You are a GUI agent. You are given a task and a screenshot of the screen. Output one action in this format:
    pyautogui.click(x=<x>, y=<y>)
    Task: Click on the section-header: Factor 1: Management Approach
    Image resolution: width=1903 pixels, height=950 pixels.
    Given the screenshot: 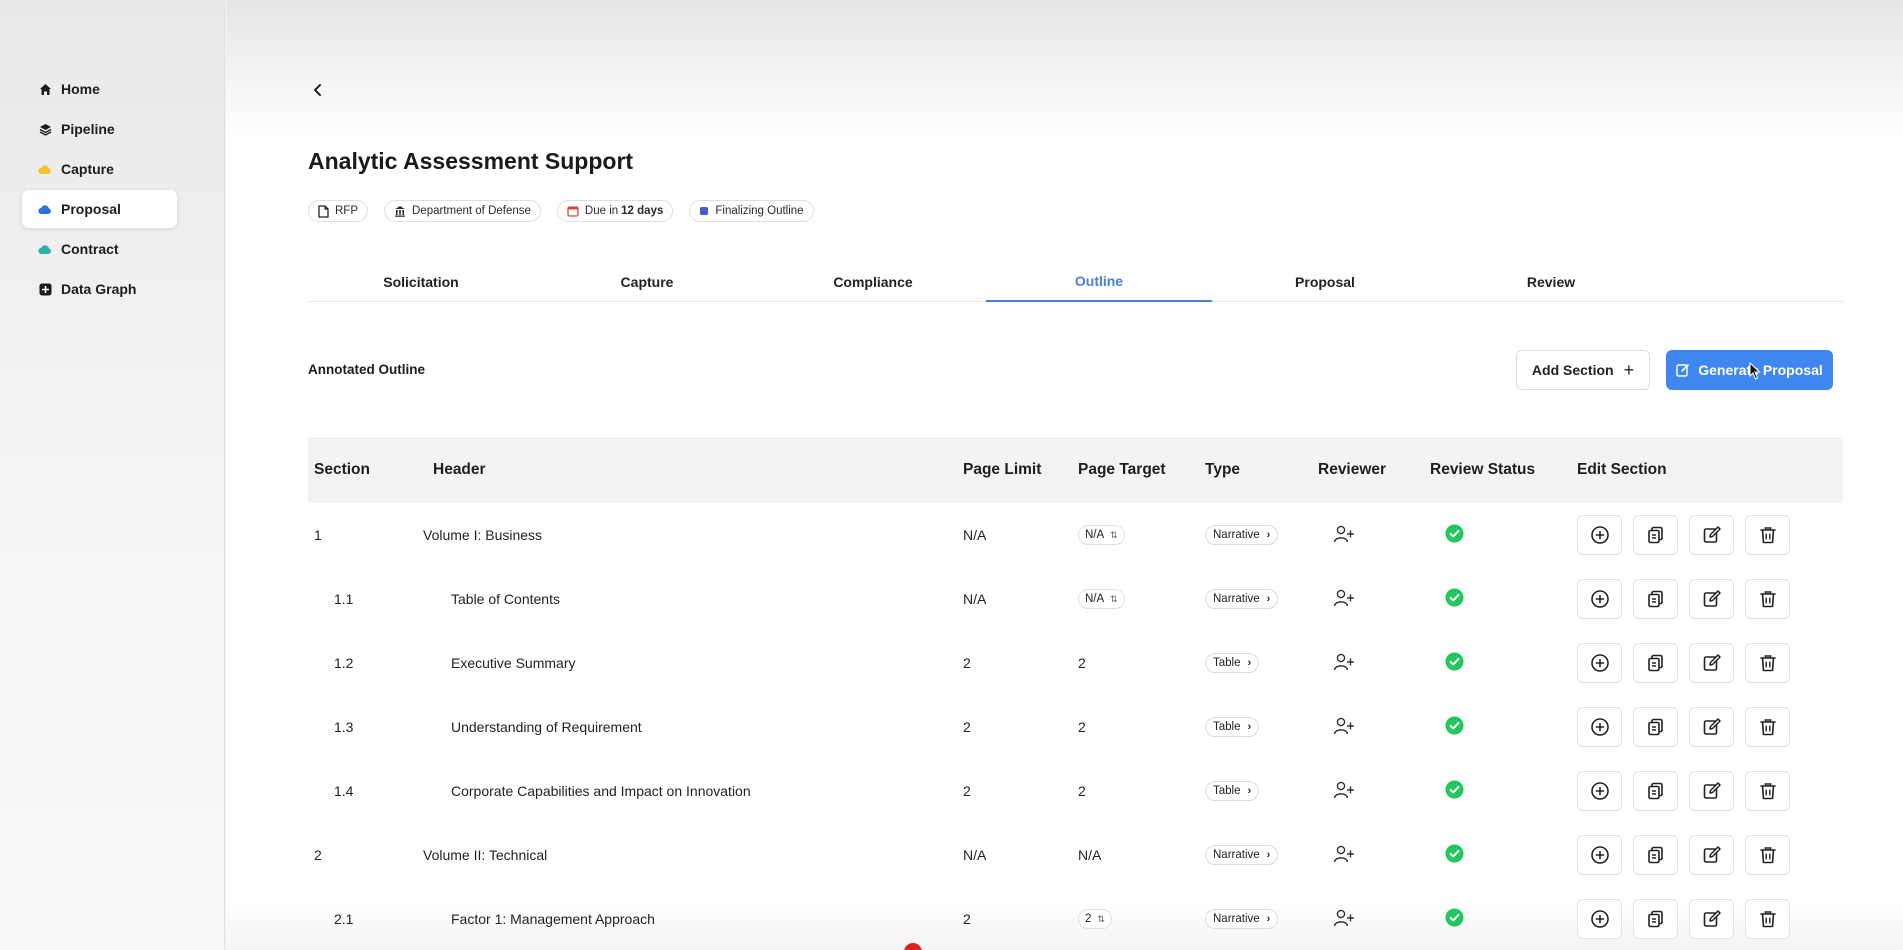 What is the action you would take?
    pyautogui.click(x=553, y=919)
    